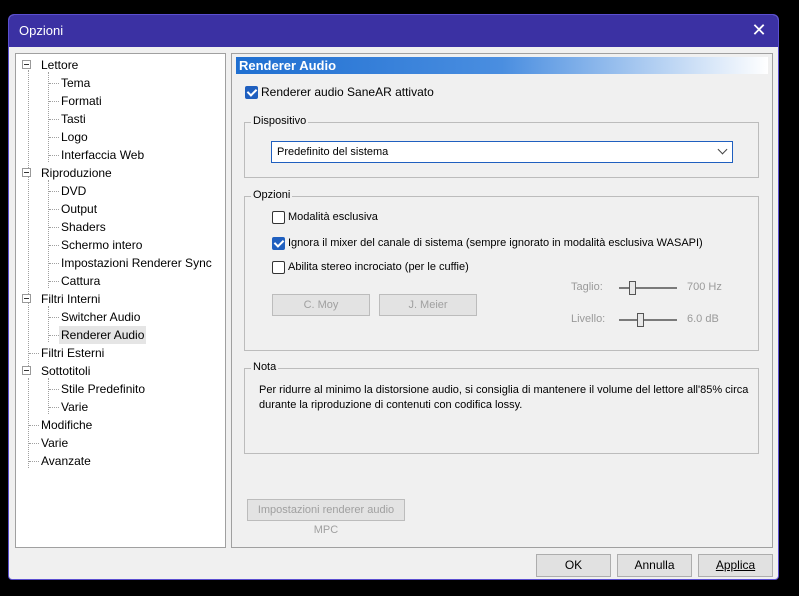  What do you see at coordinates (278, 217) in the screenshot?
I see `exclusive-mode-checkbox` at bounding box center [278, 217].